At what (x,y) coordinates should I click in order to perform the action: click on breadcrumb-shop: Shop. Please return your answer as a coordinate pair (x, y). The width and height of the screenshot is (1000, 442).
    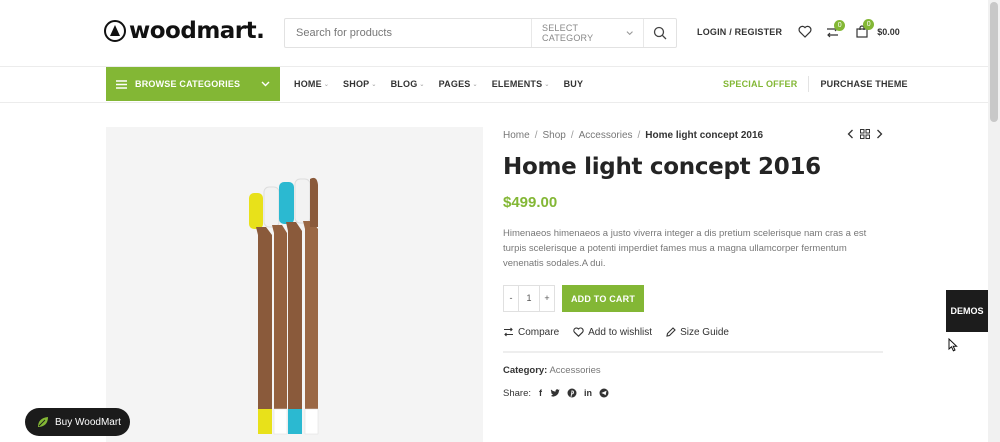
    Looking at the image, I should click on (553, 135).